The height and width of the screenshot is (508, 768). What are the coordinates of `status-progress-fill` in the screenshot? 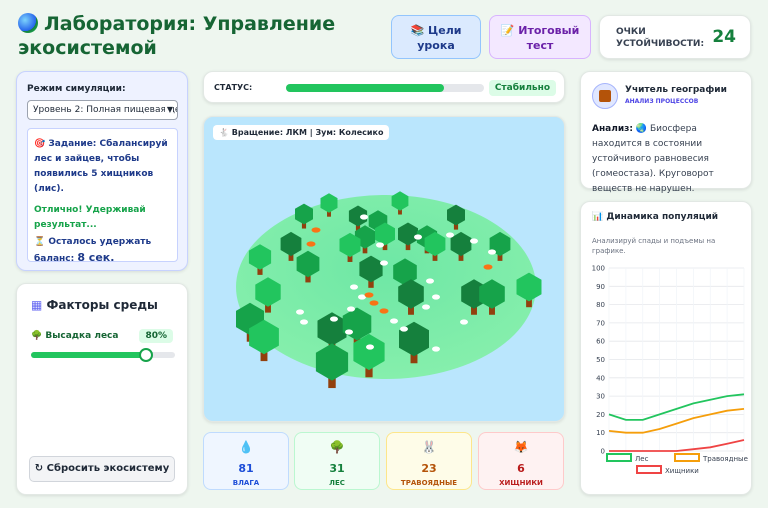 It's located at (365, 88).